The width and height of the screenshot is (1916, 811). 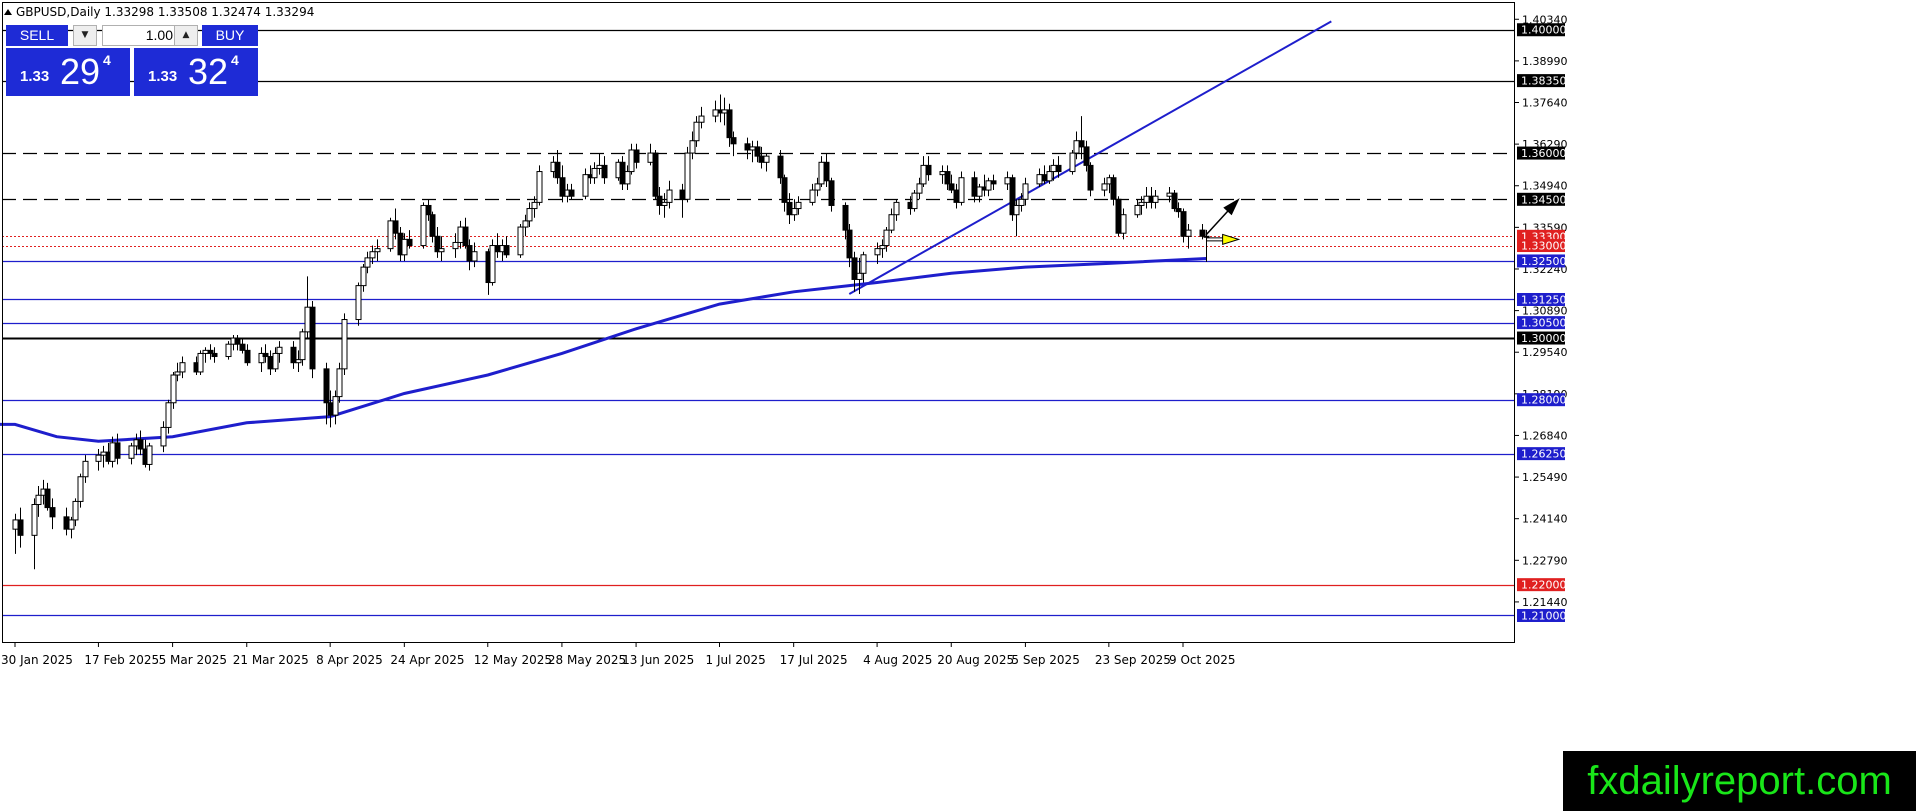 What do you see at coordinates (897, 660) in the screenshot?
I see `date-tick-label: 4 Aug 2025` at bounding box center [897, 660].